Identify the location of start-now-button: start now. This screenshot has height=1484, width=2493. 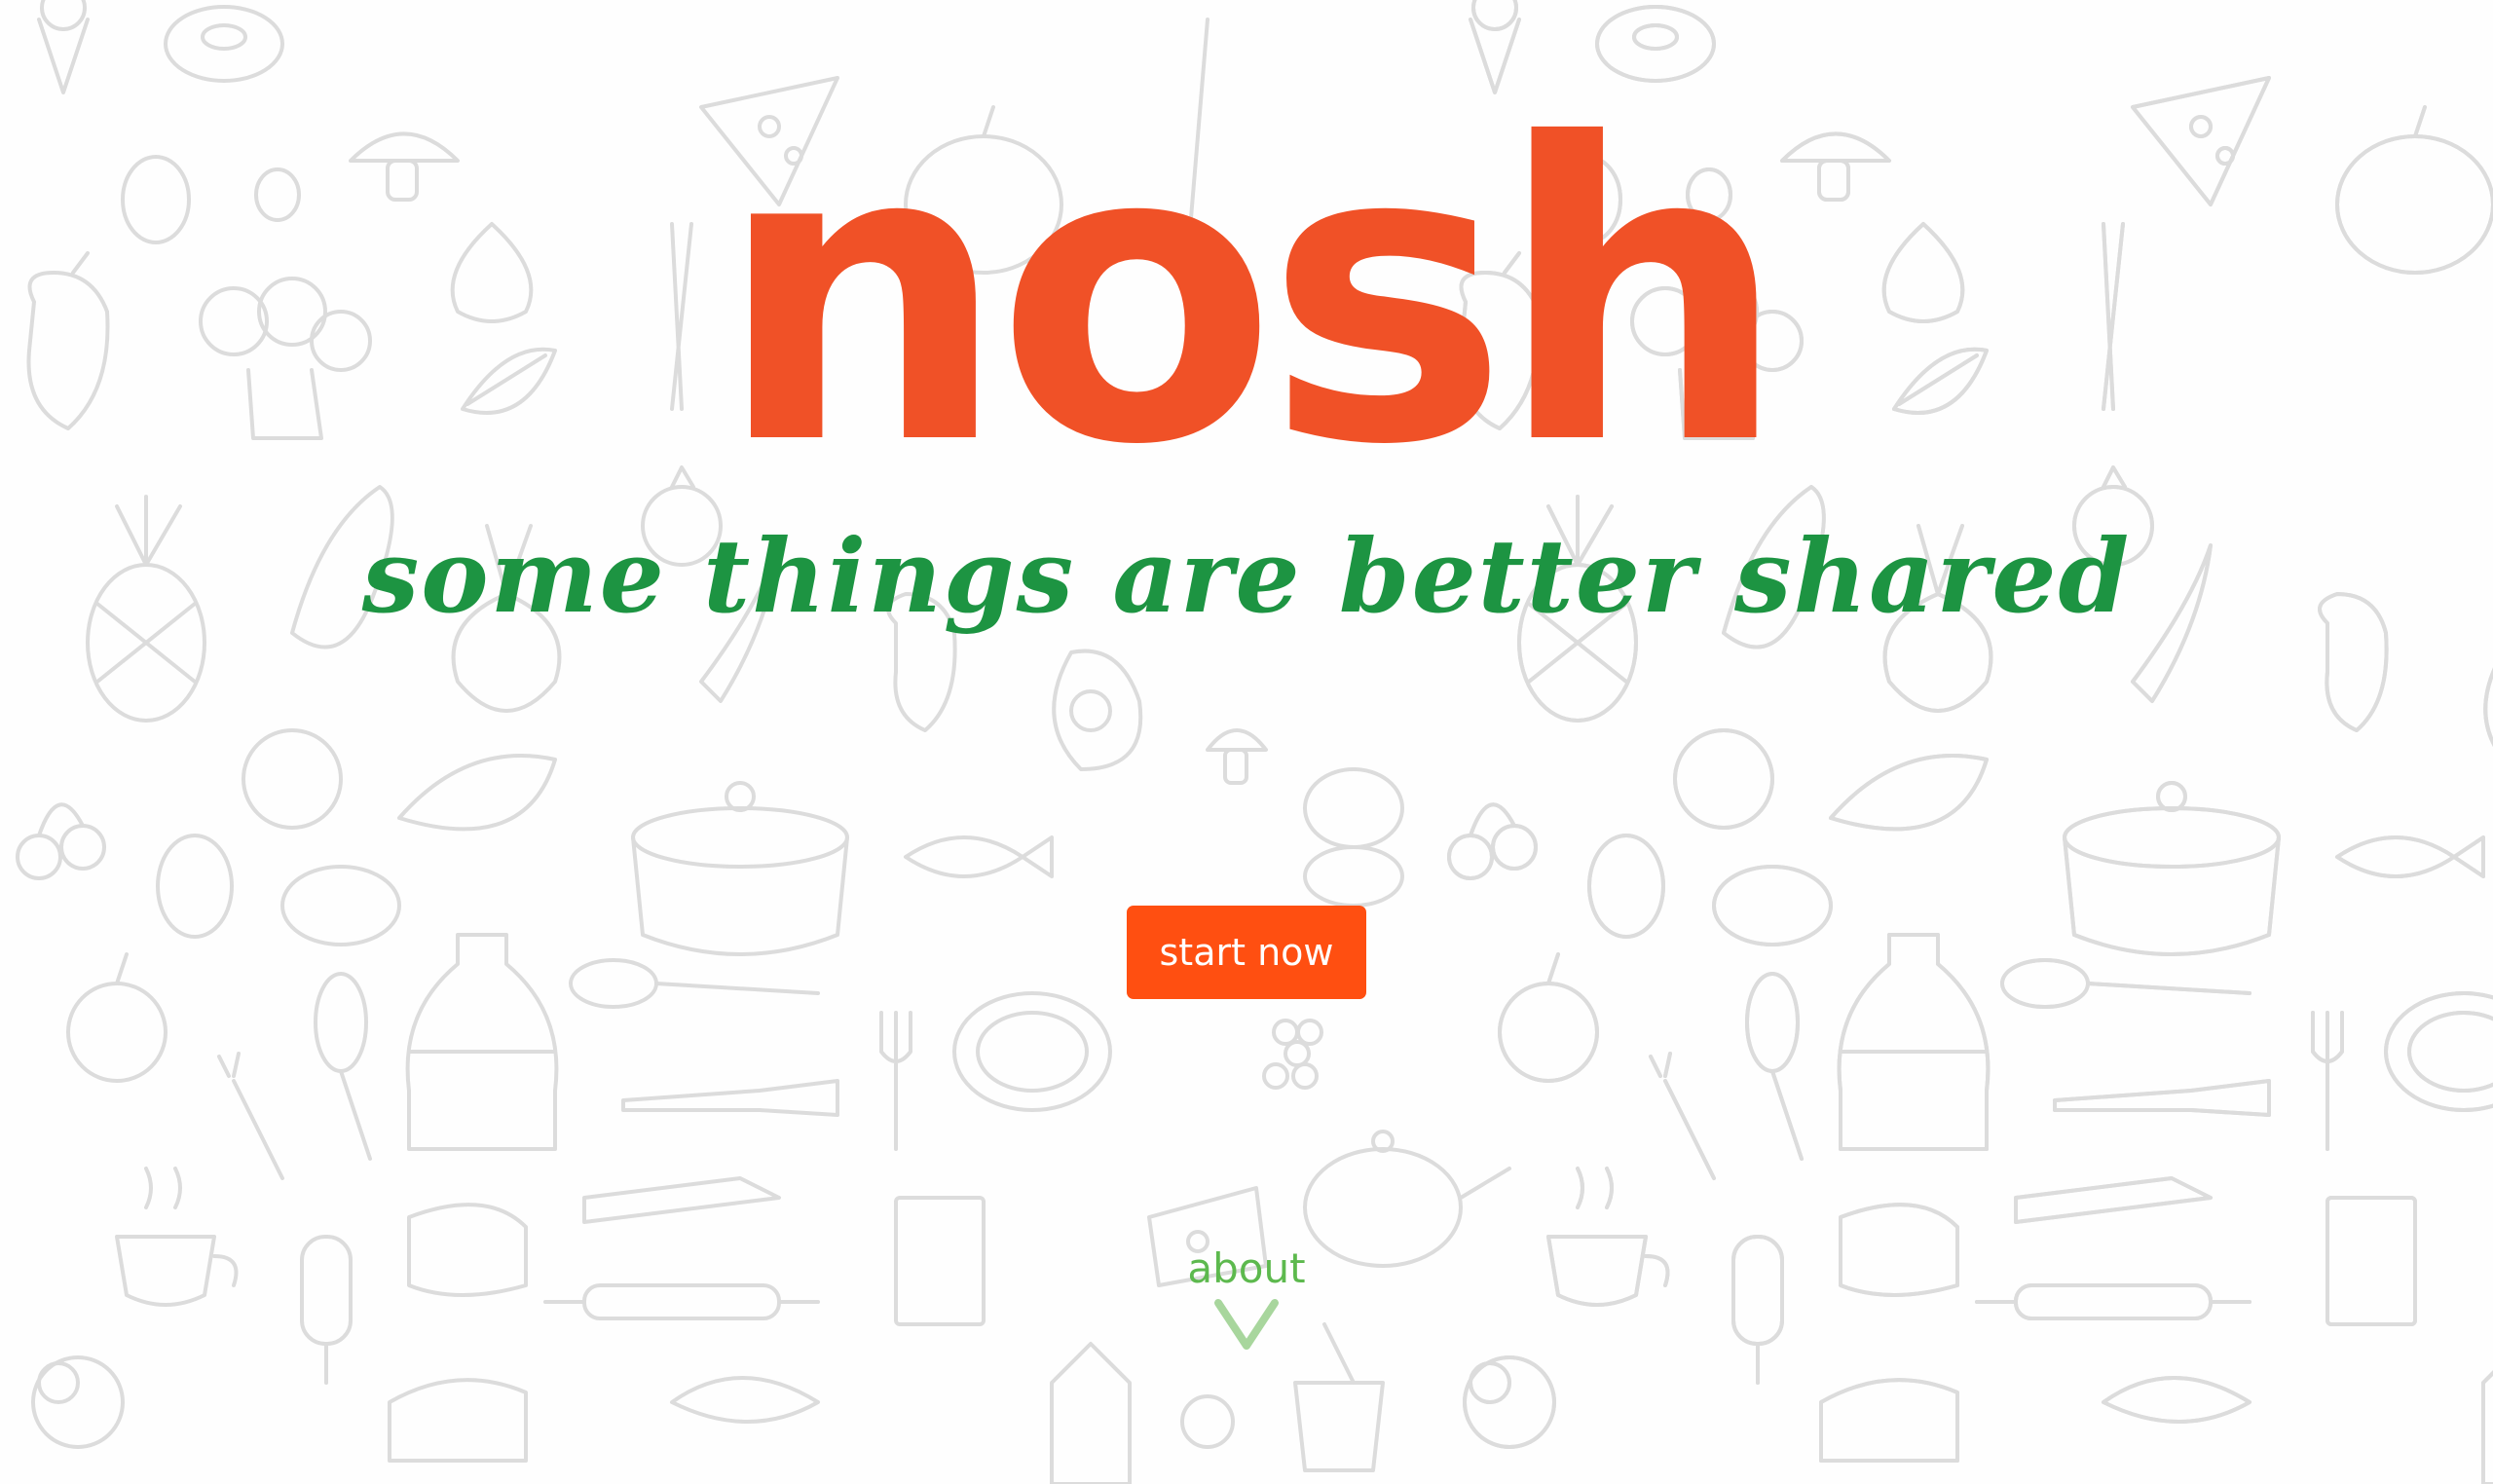
(1247, 952).